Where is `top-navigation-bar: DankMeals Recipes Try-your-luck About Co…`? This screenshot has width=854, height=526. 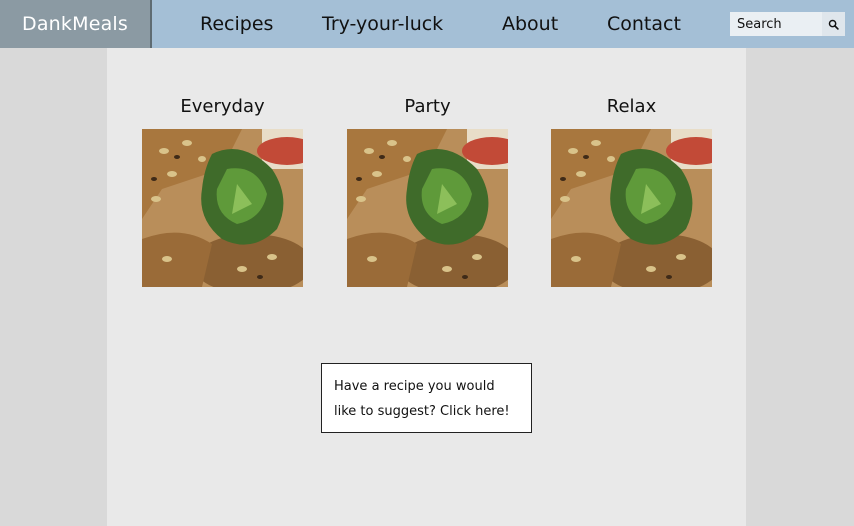 top-navigation-bar: DankMeals Recipes Try-your-luck About Co… is located at coordinates (427, 24).